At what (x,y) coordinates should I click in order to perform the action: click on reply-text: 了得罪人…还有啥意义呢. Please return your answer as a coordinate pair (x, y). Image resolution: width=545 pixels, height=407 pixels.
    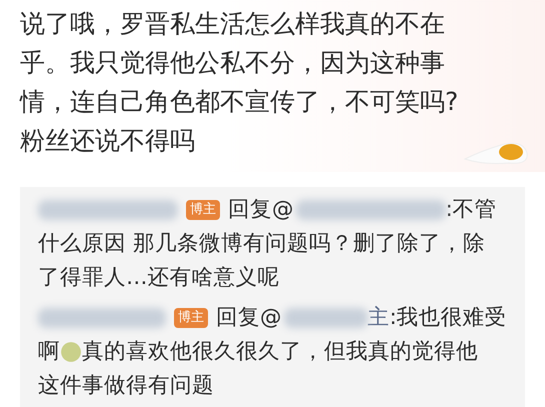
    Looking at the image, I should click on (159, 278).